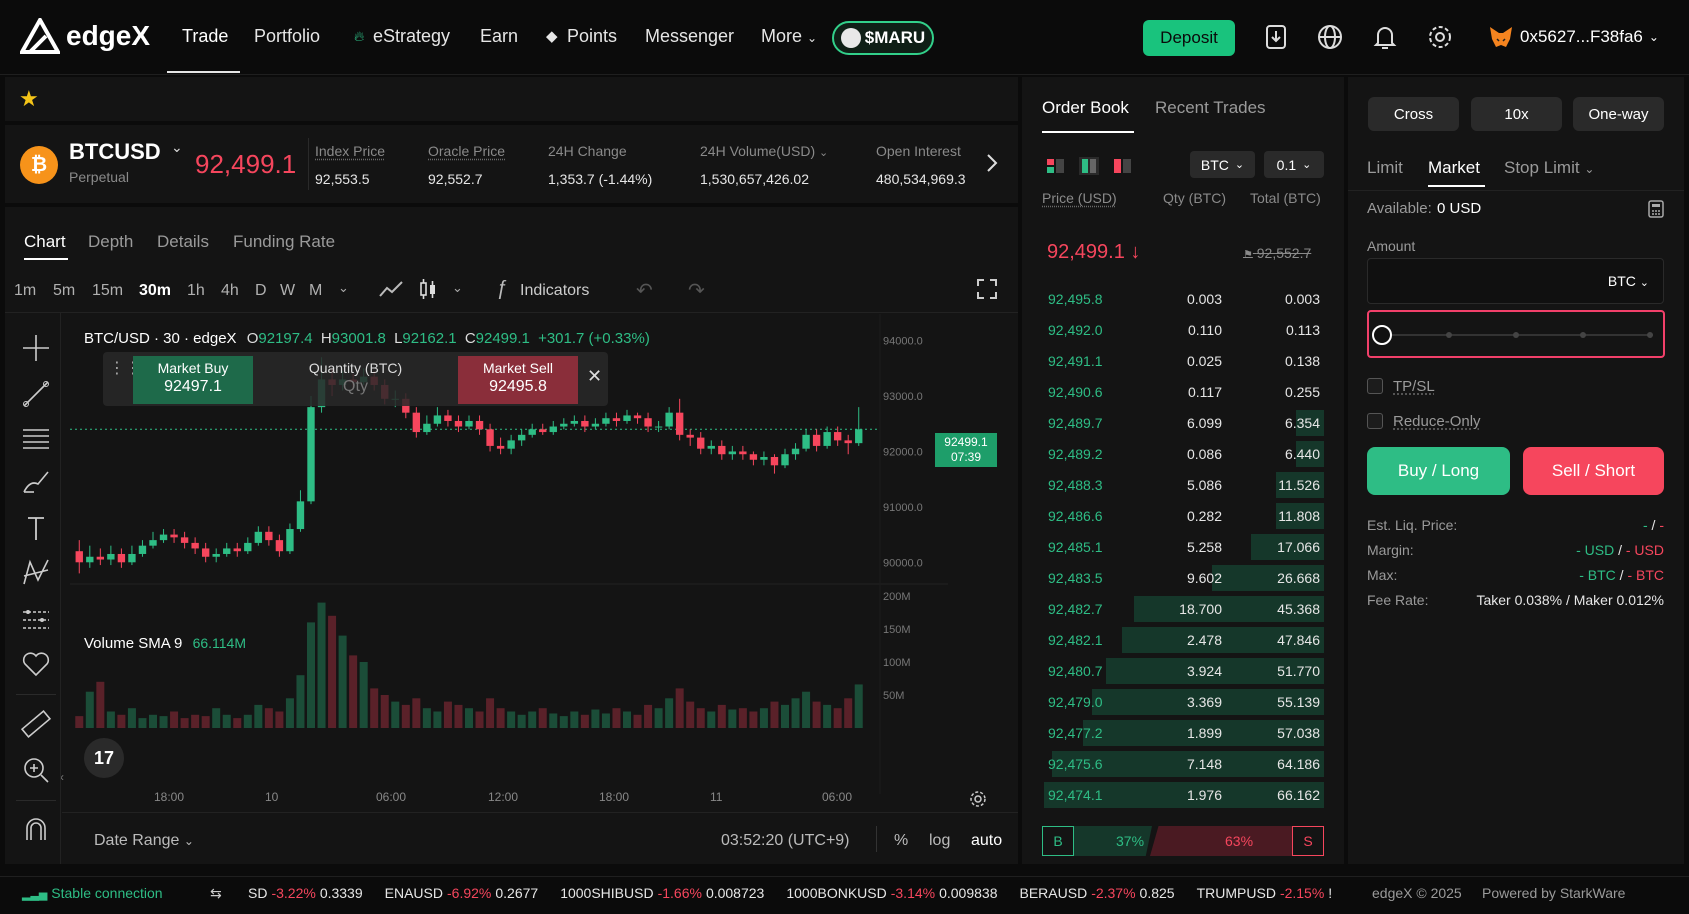  Describe the element at coordinates (1294, 164) in the screenshot. I see `book-step-select: 0.1 ⌄` at that location.